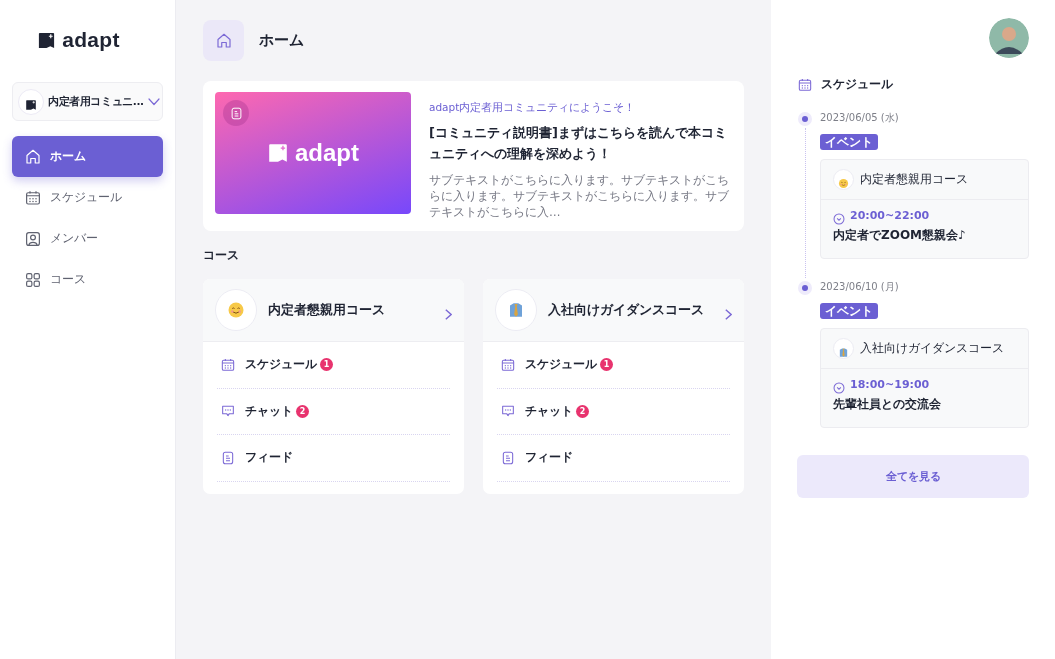  What do you see at coordinates (860, 287) in the screenshot?
I see `event-date: 2023/06/10 (月)` at bounding box center [860, 287].